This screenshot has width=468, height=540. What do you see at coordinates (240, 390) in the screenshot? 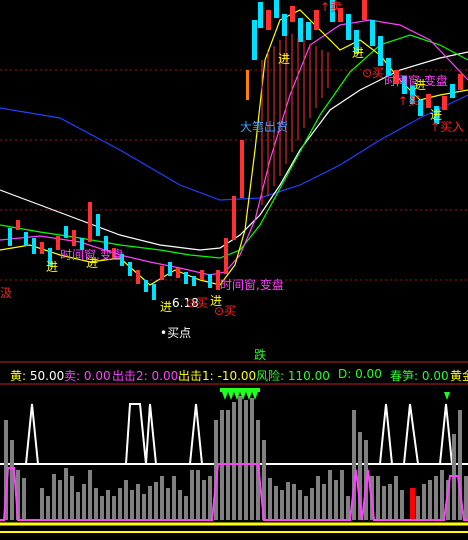
I see `green-arrow-header` at bounding box center [240, 390].